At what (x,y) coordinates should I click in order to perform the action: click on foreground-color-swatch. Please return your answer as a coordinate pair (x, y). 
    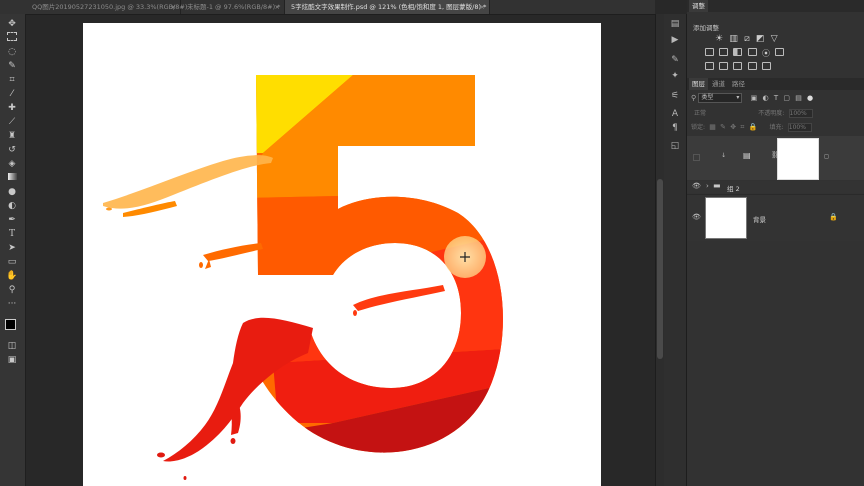
    Looking at the image, I should click on (10, 324).